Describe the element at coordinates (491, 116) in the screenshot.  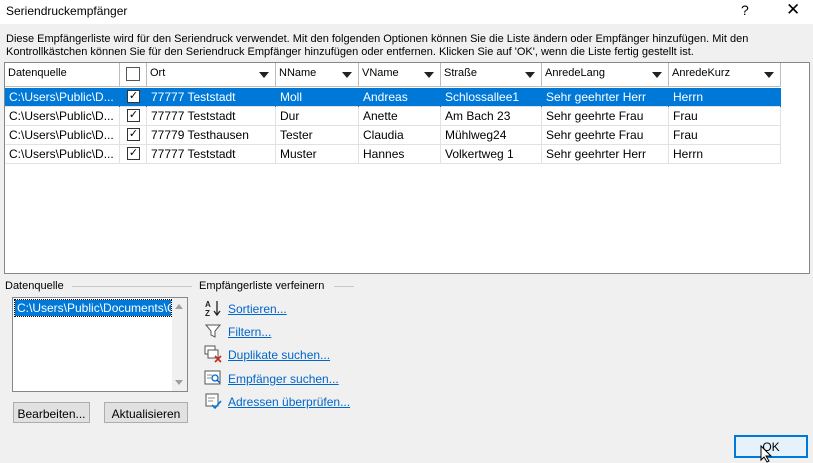
I see `cell-strasse: Am Bach 23` at that location.